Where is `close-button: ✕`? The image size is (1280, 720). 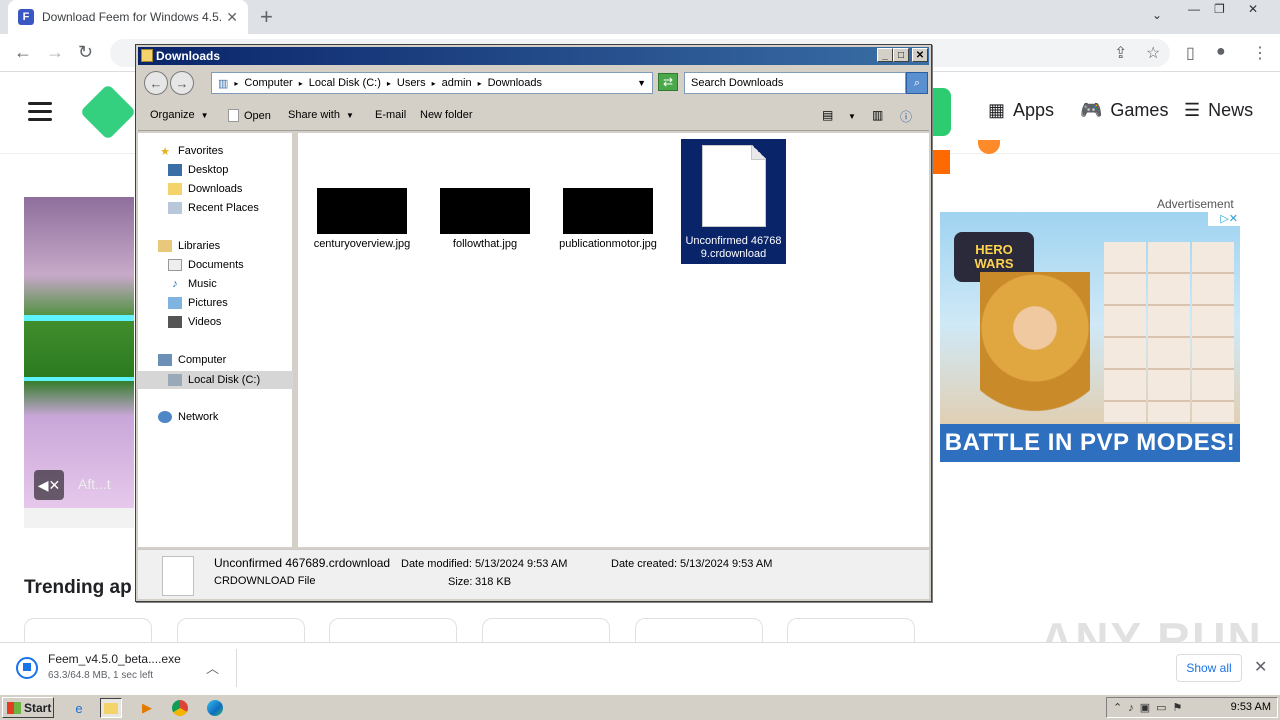
close-button: ✕ is located at coordinates (920, 55).